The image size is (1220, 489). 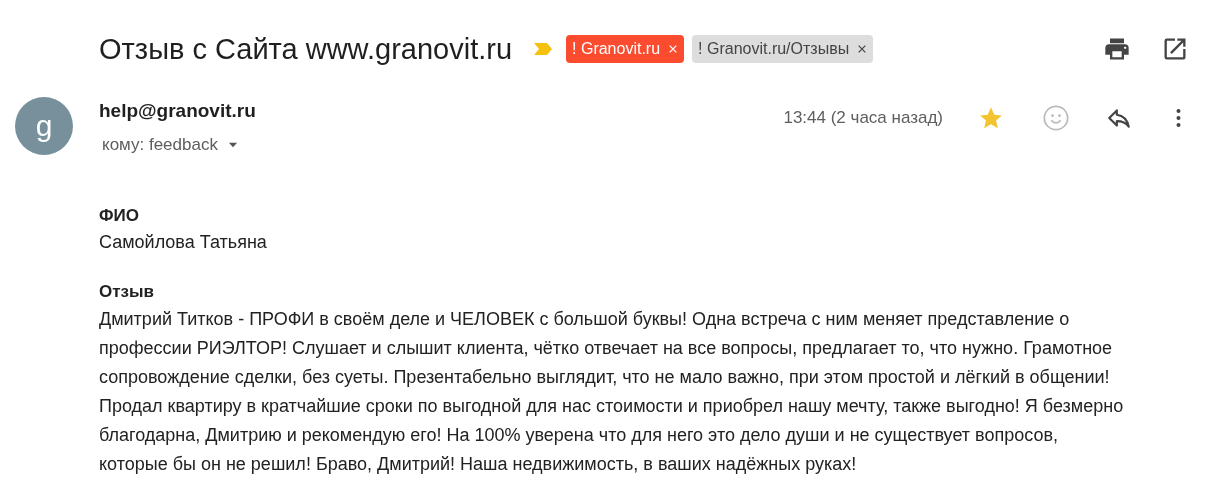 I want to click on close-icon, so click(x=862, y=49).